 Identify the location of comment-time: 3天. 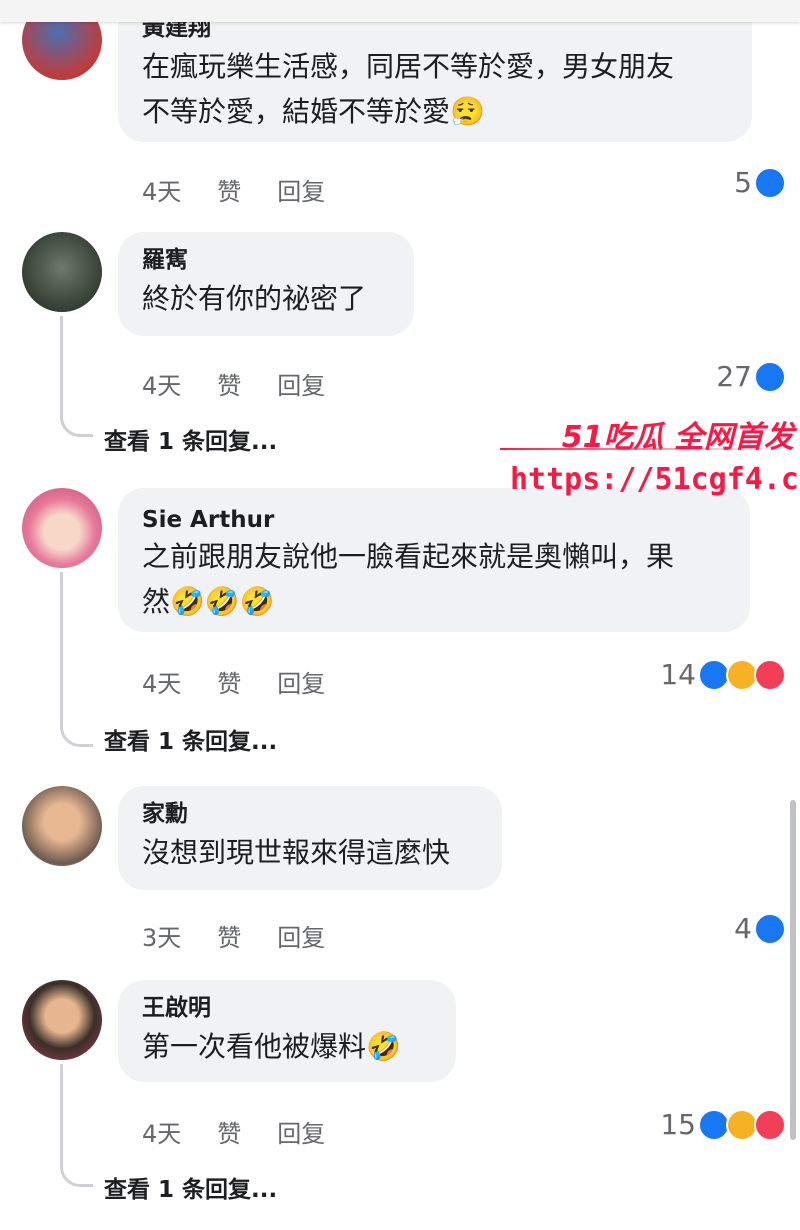
(161, 935).